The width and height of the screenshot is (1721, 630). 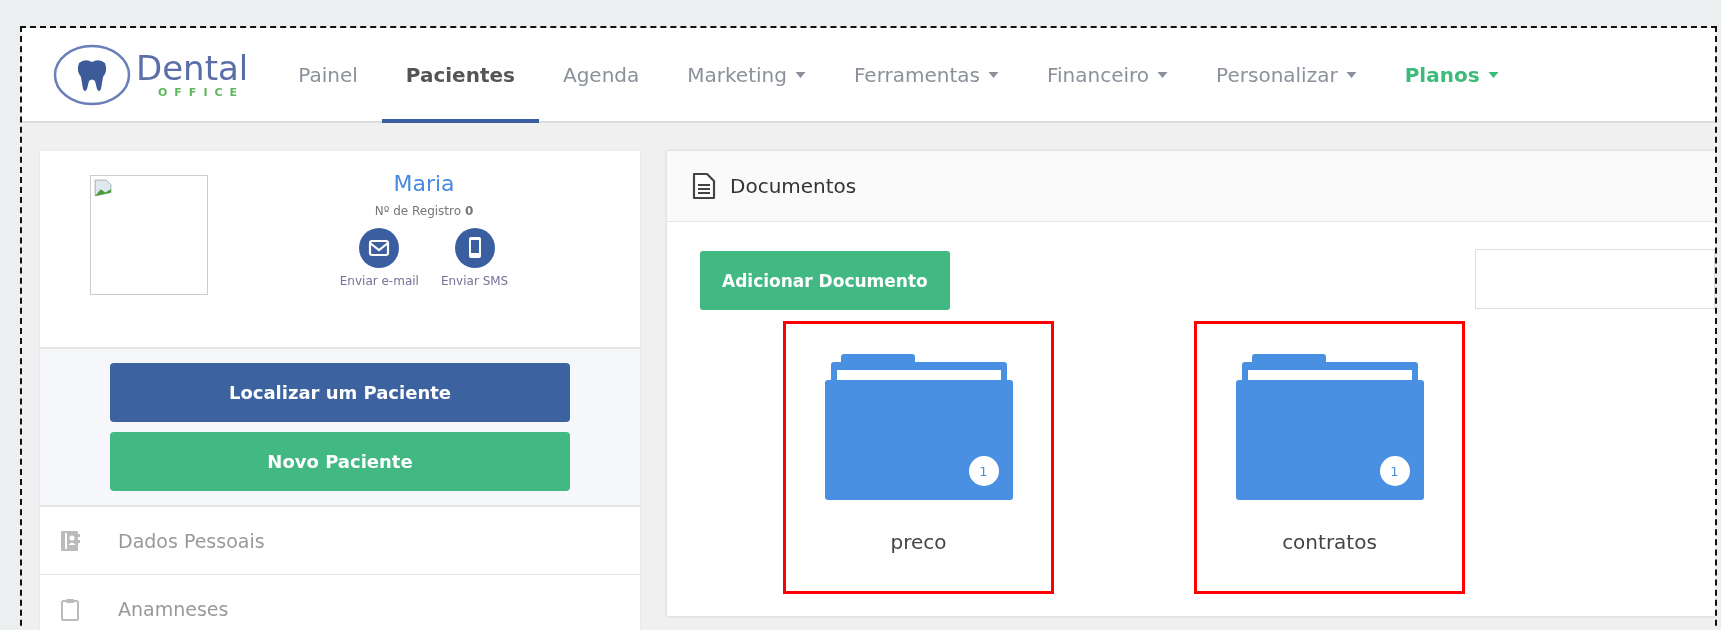 I want to click on nav-tab: Pacientes, so click(x=460, y=76).